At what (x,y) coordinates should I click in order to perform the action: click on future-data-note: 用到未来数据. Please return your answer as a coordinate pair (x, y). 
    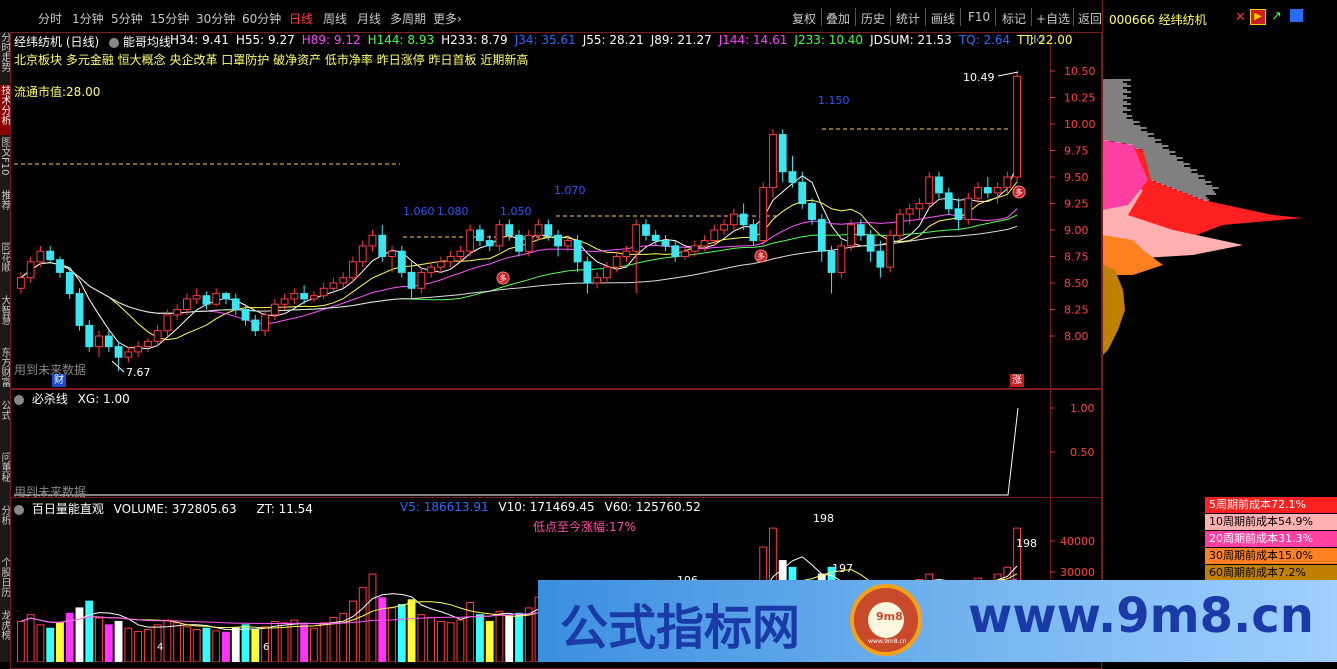
    Looking at the image, I should click on (50, 370).